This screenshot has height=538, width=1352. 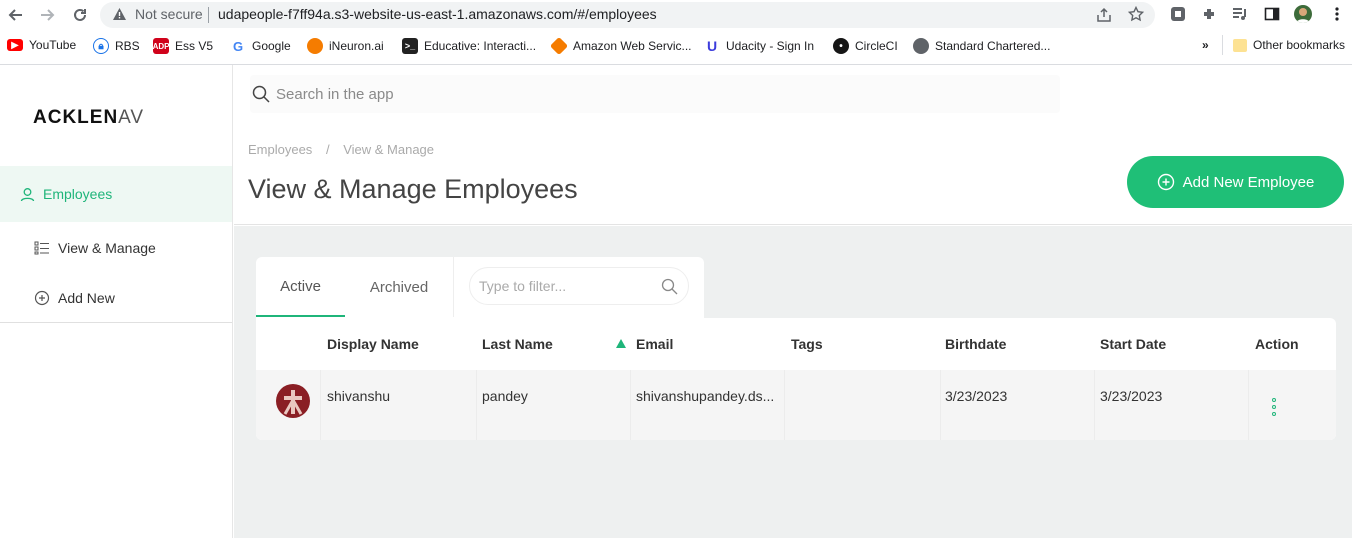 I want to click on bookmark-google: G Google, so click(x=260, y=46).